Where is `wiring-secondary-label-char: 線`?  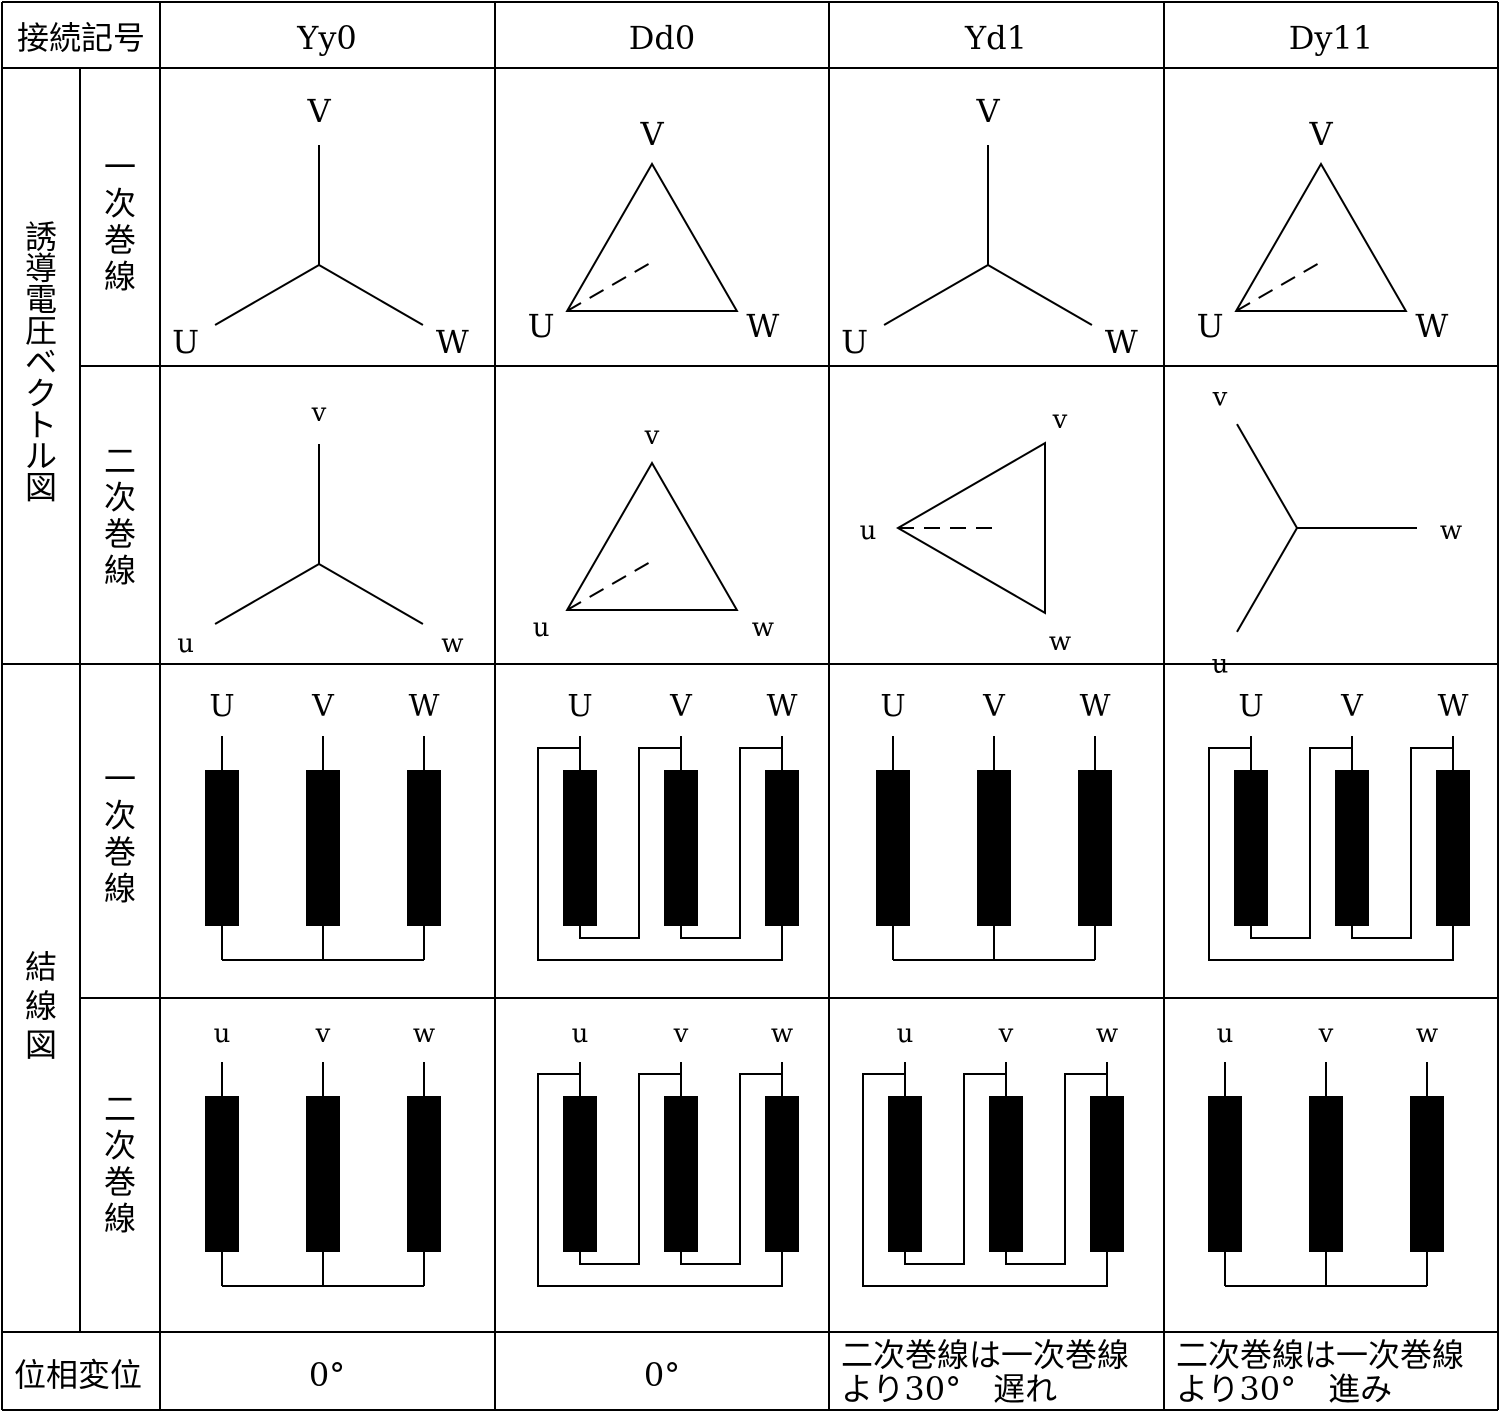 wiring-secondary-label-char: 線 is located at coordinates (120, 1219).